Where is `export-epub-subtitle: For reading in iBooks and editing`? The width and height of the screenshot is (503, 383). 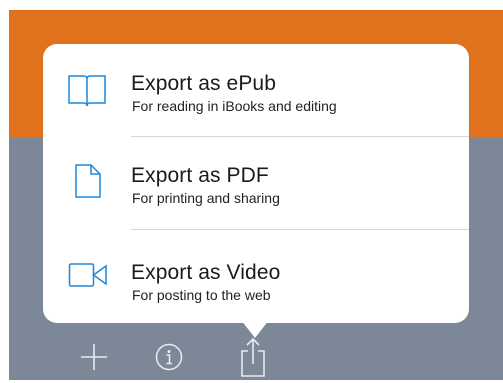
export-epub-subtitle: For reading in iBooks and editing is located at coordinates (234, 106).